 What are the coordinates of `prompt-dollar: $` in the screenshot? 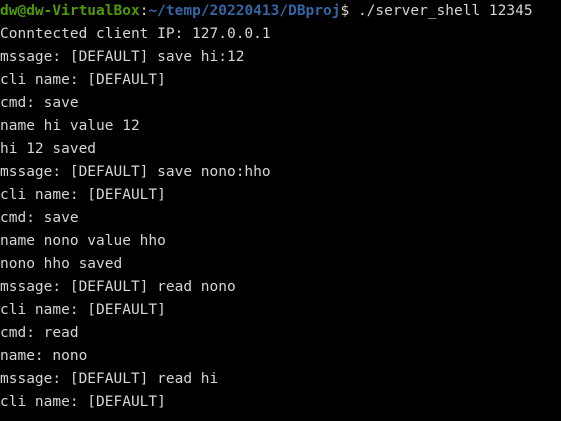 It's located at (349, 11).